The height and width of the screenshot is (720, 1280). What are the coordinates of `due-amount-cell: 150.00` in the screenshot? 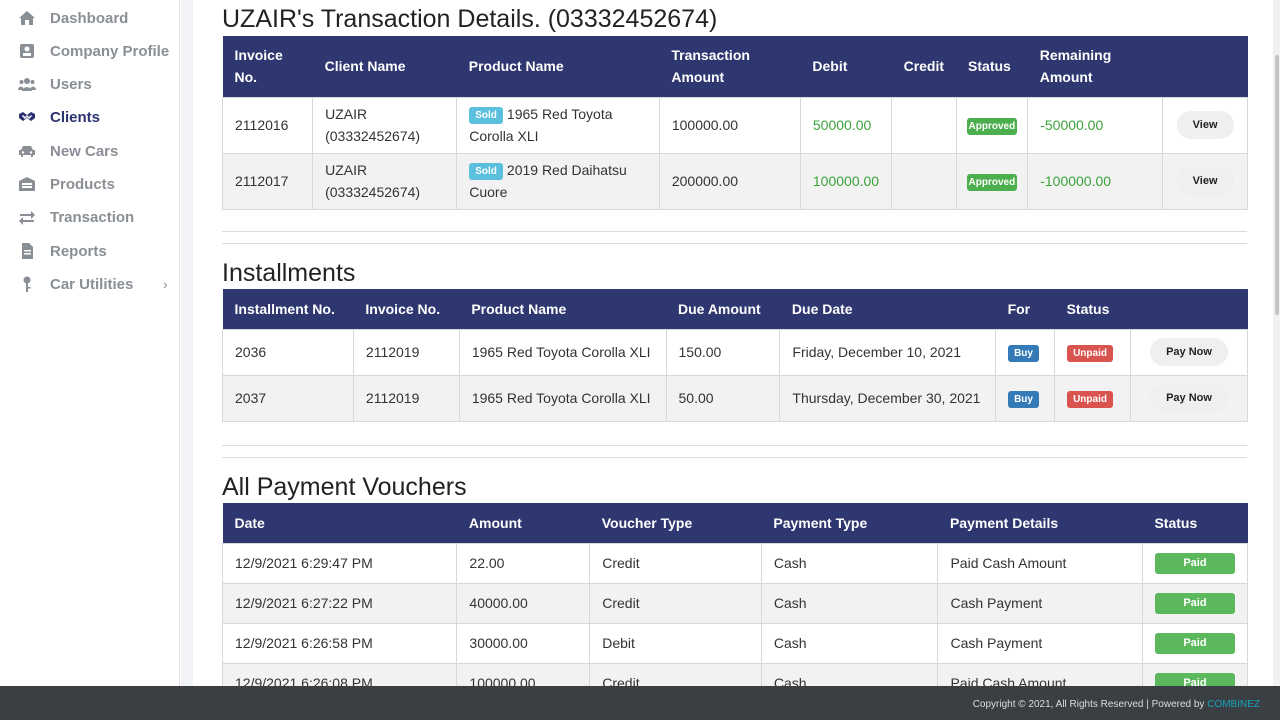 It's located at (723, 352).